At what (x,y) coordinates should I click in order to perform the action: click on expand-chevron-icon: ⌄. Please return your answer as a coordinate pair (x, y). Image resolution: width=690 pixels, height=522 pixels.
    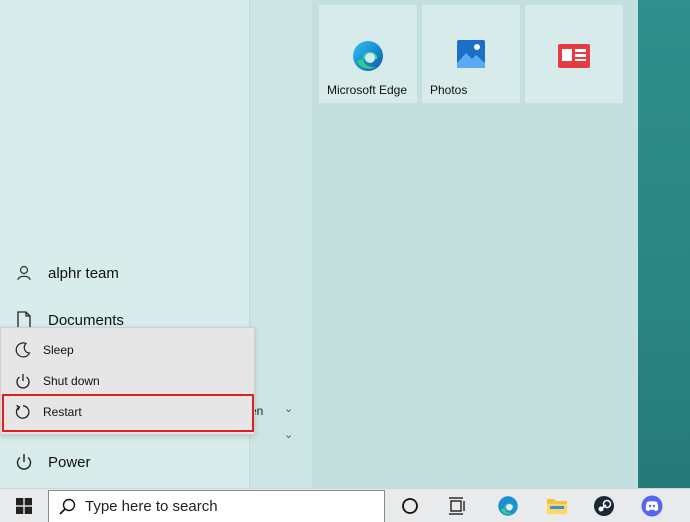
    Looking at the image, I should click on (288, 408).